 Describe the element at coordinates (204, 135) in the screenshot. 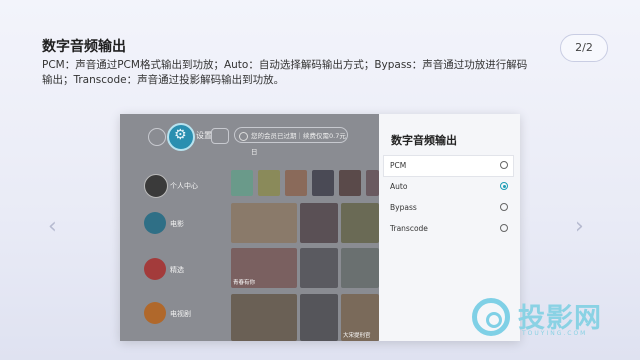

I see `settings-label: 设置` at that location.